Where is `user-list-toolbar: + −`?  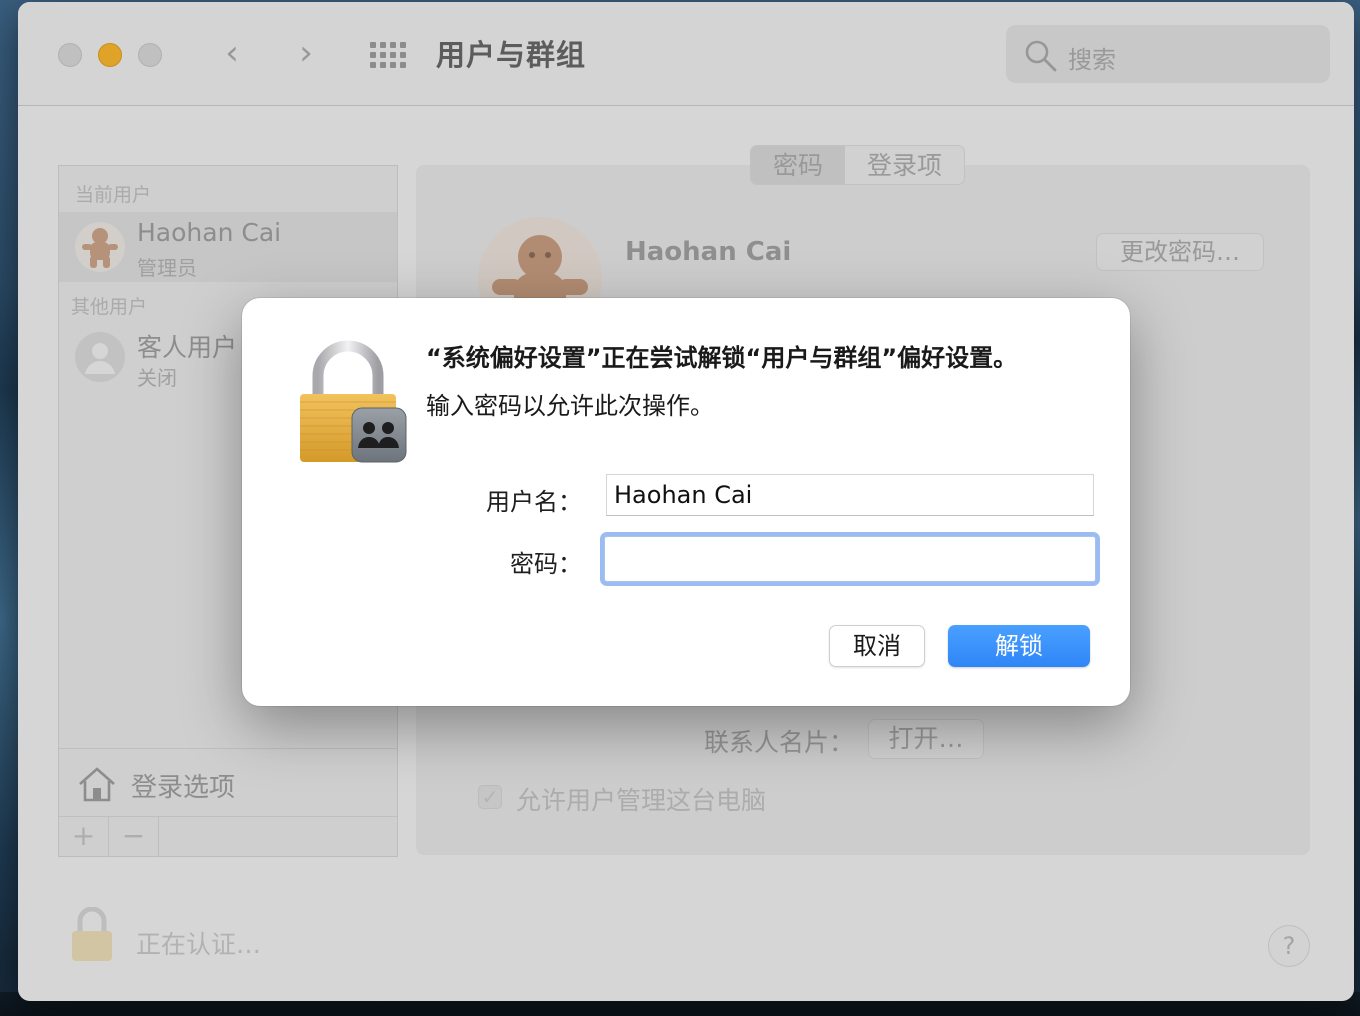 user-list-toolbar: + − is located at coordinates (228, 836).